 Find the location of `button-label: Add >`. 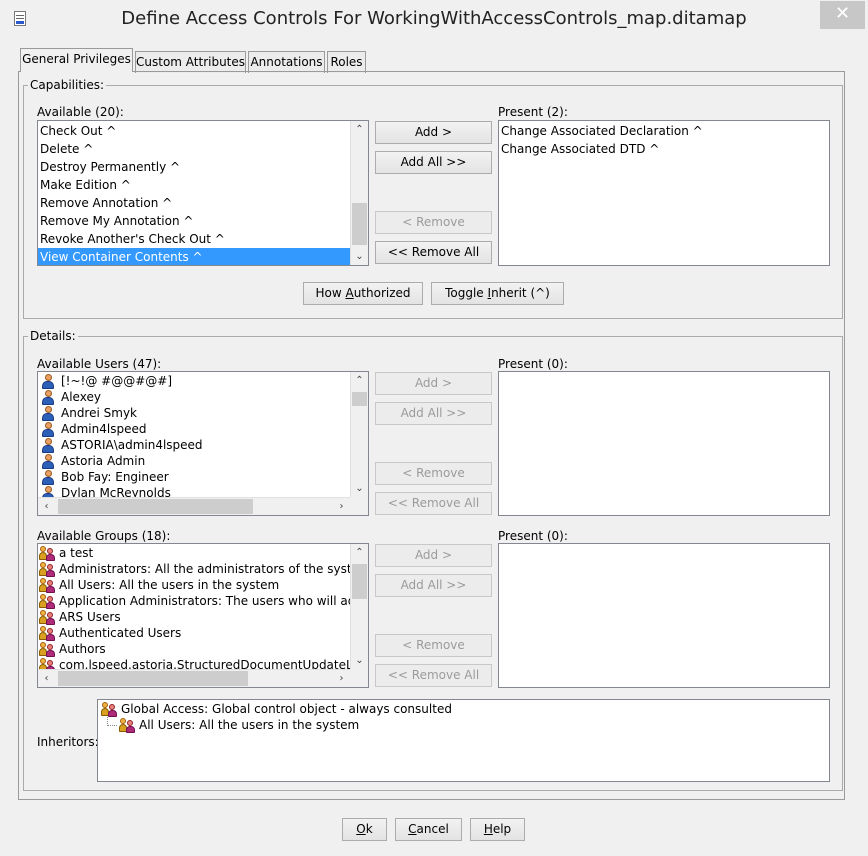

button-label: Add > is located at coordinates (433, 383).